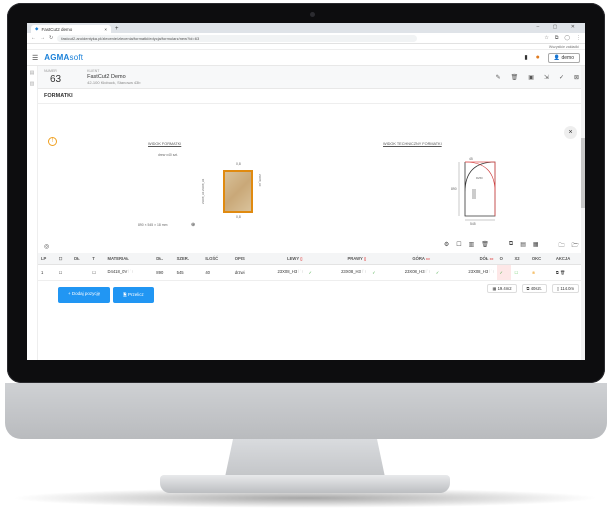 Image resolution: width=610 pixels, height=511 pixels. Describe the element at coordinates (97, 272) in the screenshot. I see `row-t-checkbox: ☐` at that location.